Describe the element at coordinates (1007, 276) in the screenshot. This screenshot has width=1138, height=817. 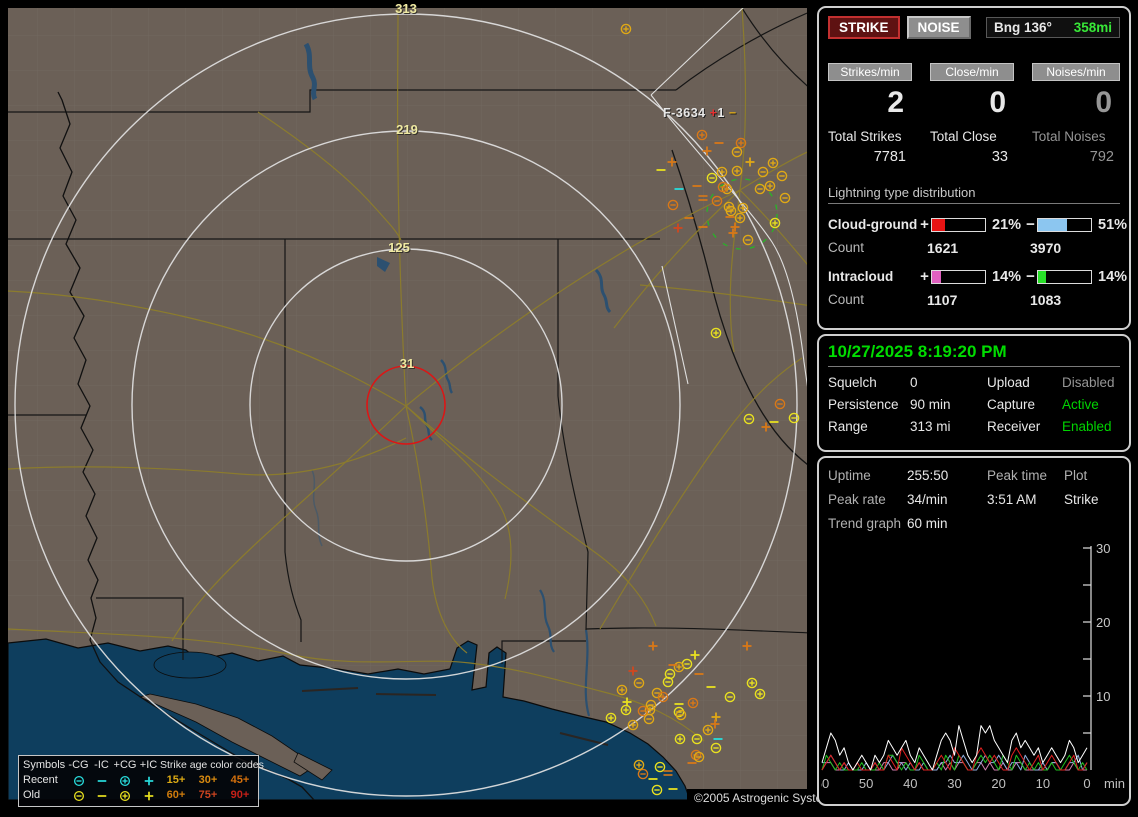
I see `ic-pos-pct: 14%` at that location.